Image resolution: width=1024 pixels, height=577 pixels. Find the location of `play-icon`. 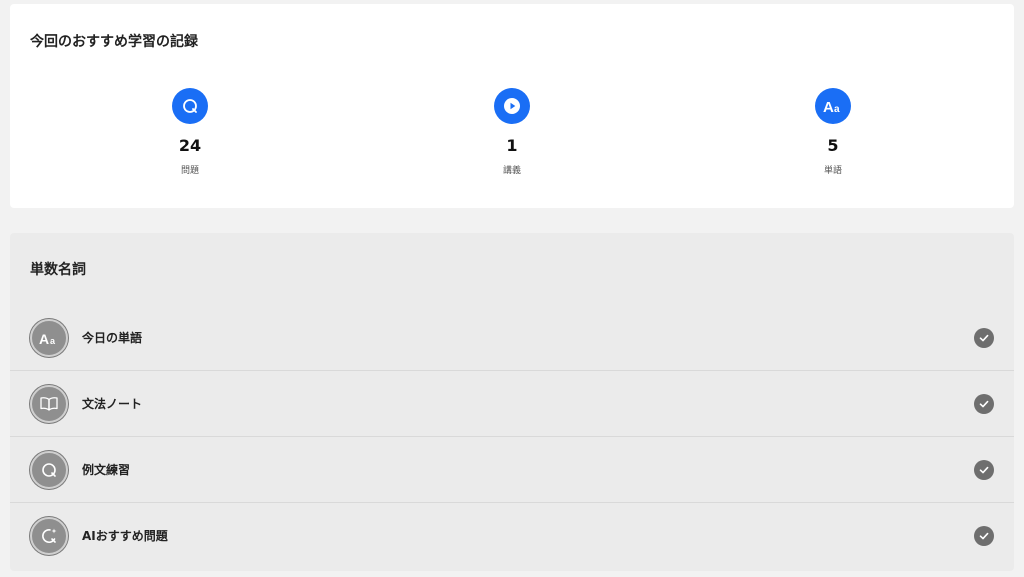

play-icon is located at coordinates (512, 106).